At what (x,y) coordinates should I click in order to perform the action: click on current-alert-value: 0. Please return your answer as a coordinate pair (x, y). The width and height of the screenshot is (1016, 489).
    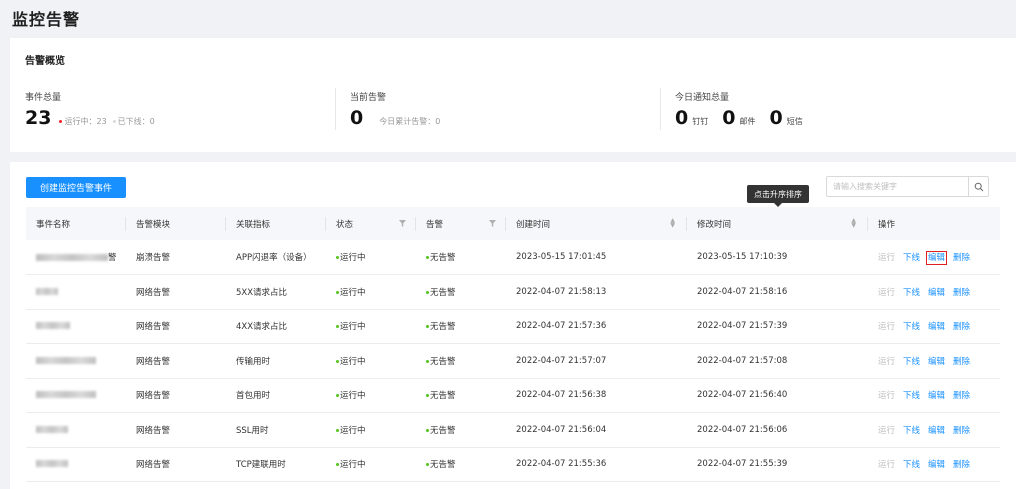
    Looking at the image, I should click on (357, 118).